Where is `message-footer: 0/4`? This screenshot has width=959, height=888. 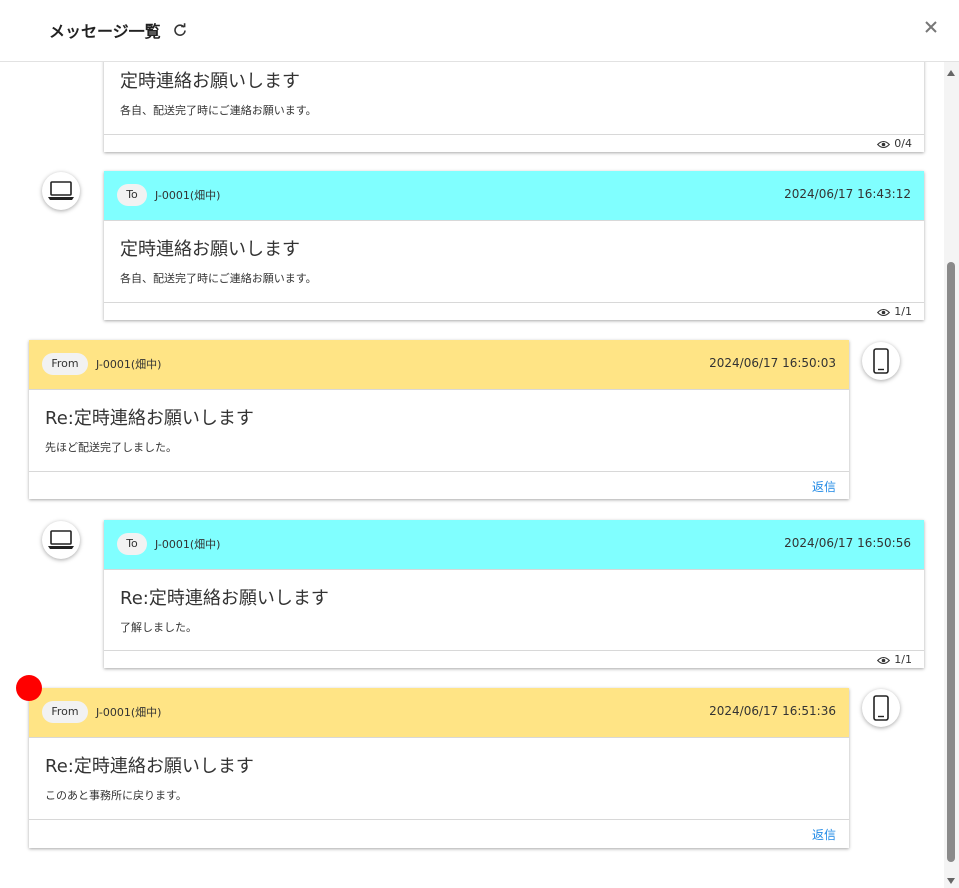 message-footer: 0/4 is located at coordinates (514, 143).